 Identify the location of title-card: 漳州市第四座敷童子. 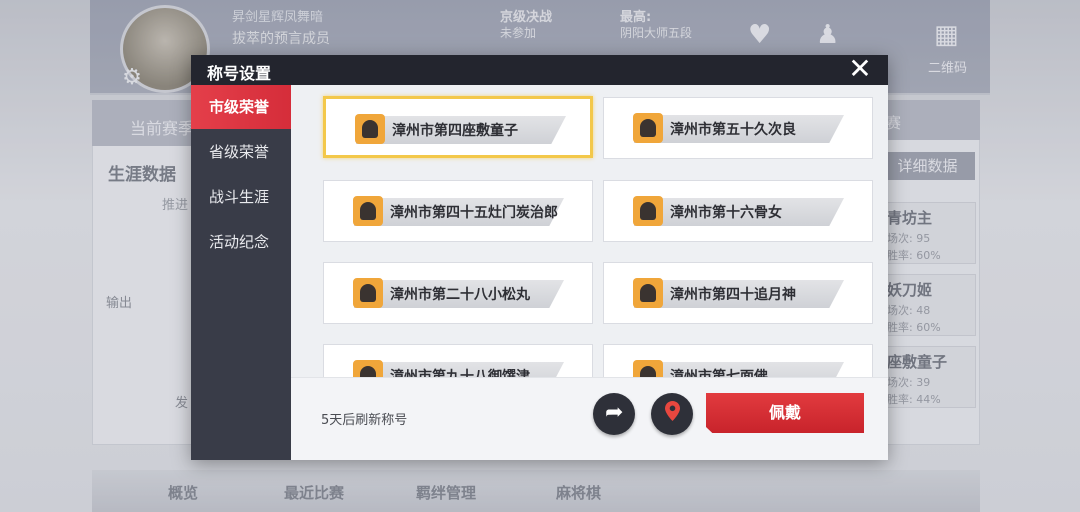
(458, 127).